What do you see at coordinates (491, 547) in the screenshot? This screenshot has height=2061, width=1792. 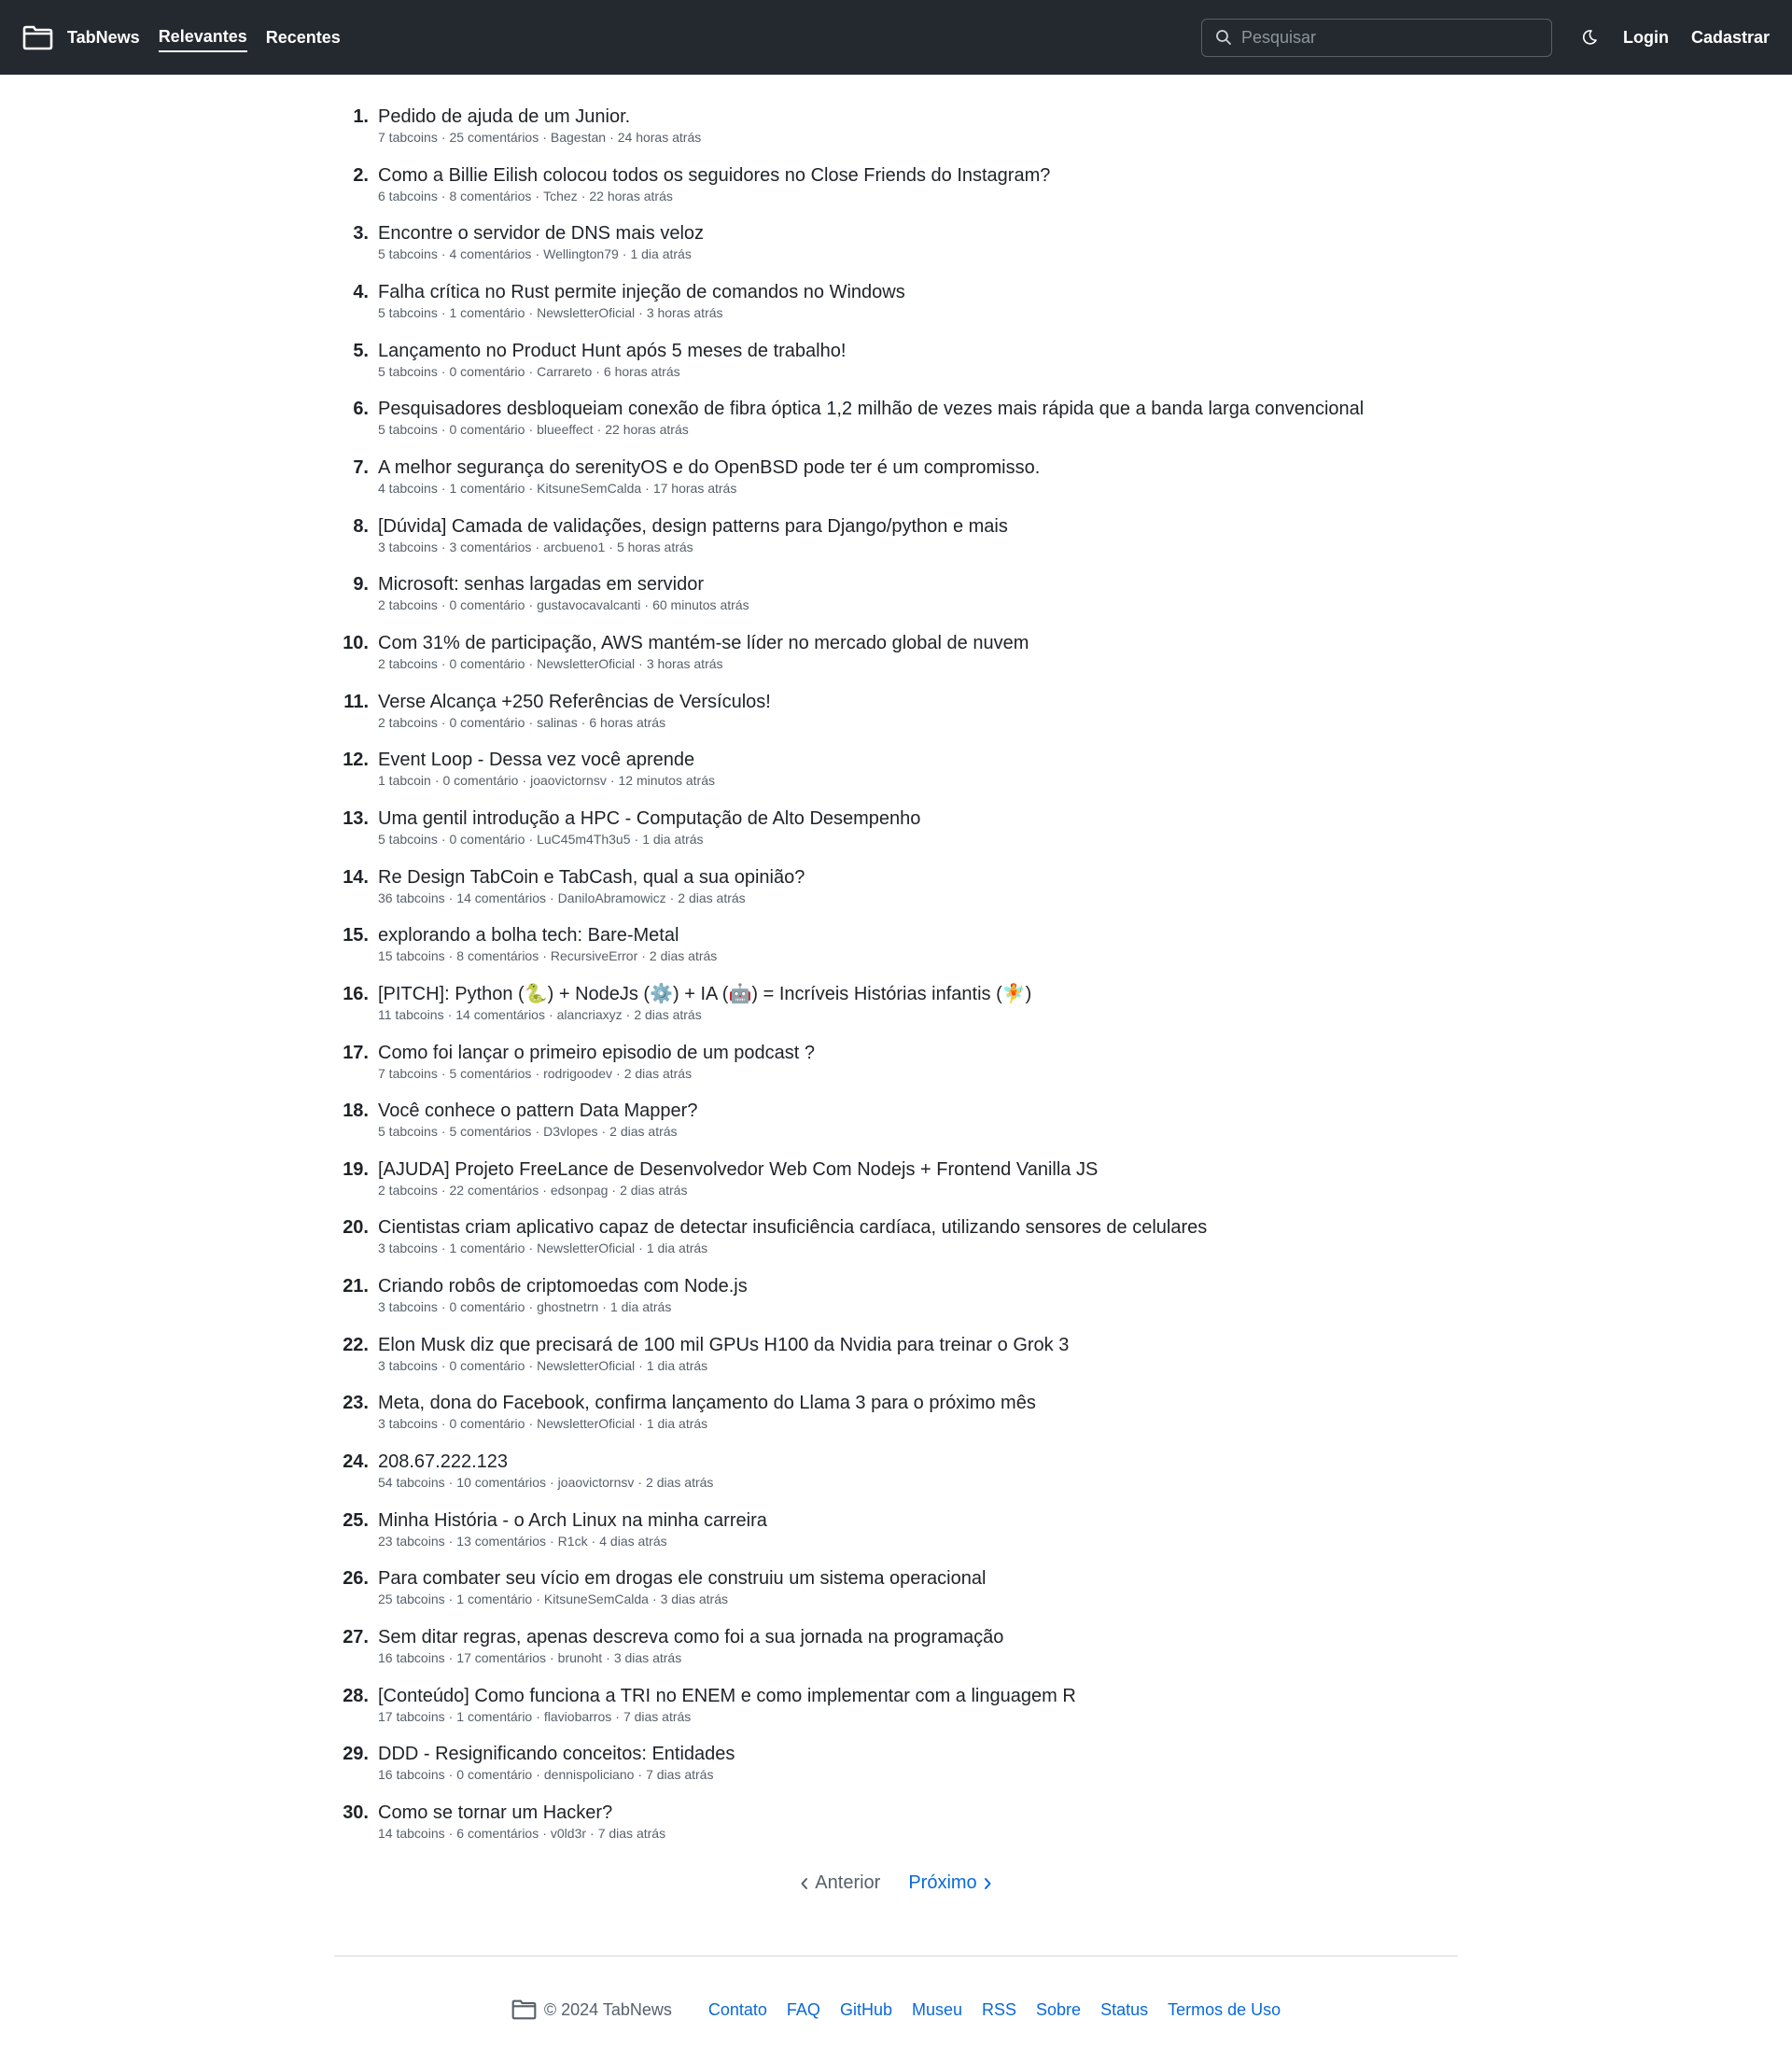 I see `post-comments-link: 3 comentários` at bounding box center [491, 547].